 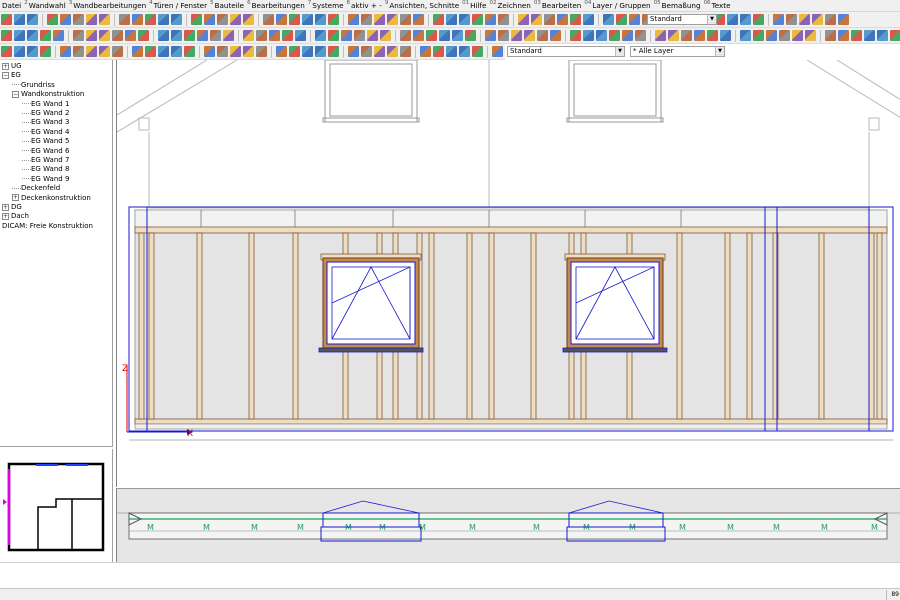 I want to click on tree-item: − EG, so click(x=11, y=75).